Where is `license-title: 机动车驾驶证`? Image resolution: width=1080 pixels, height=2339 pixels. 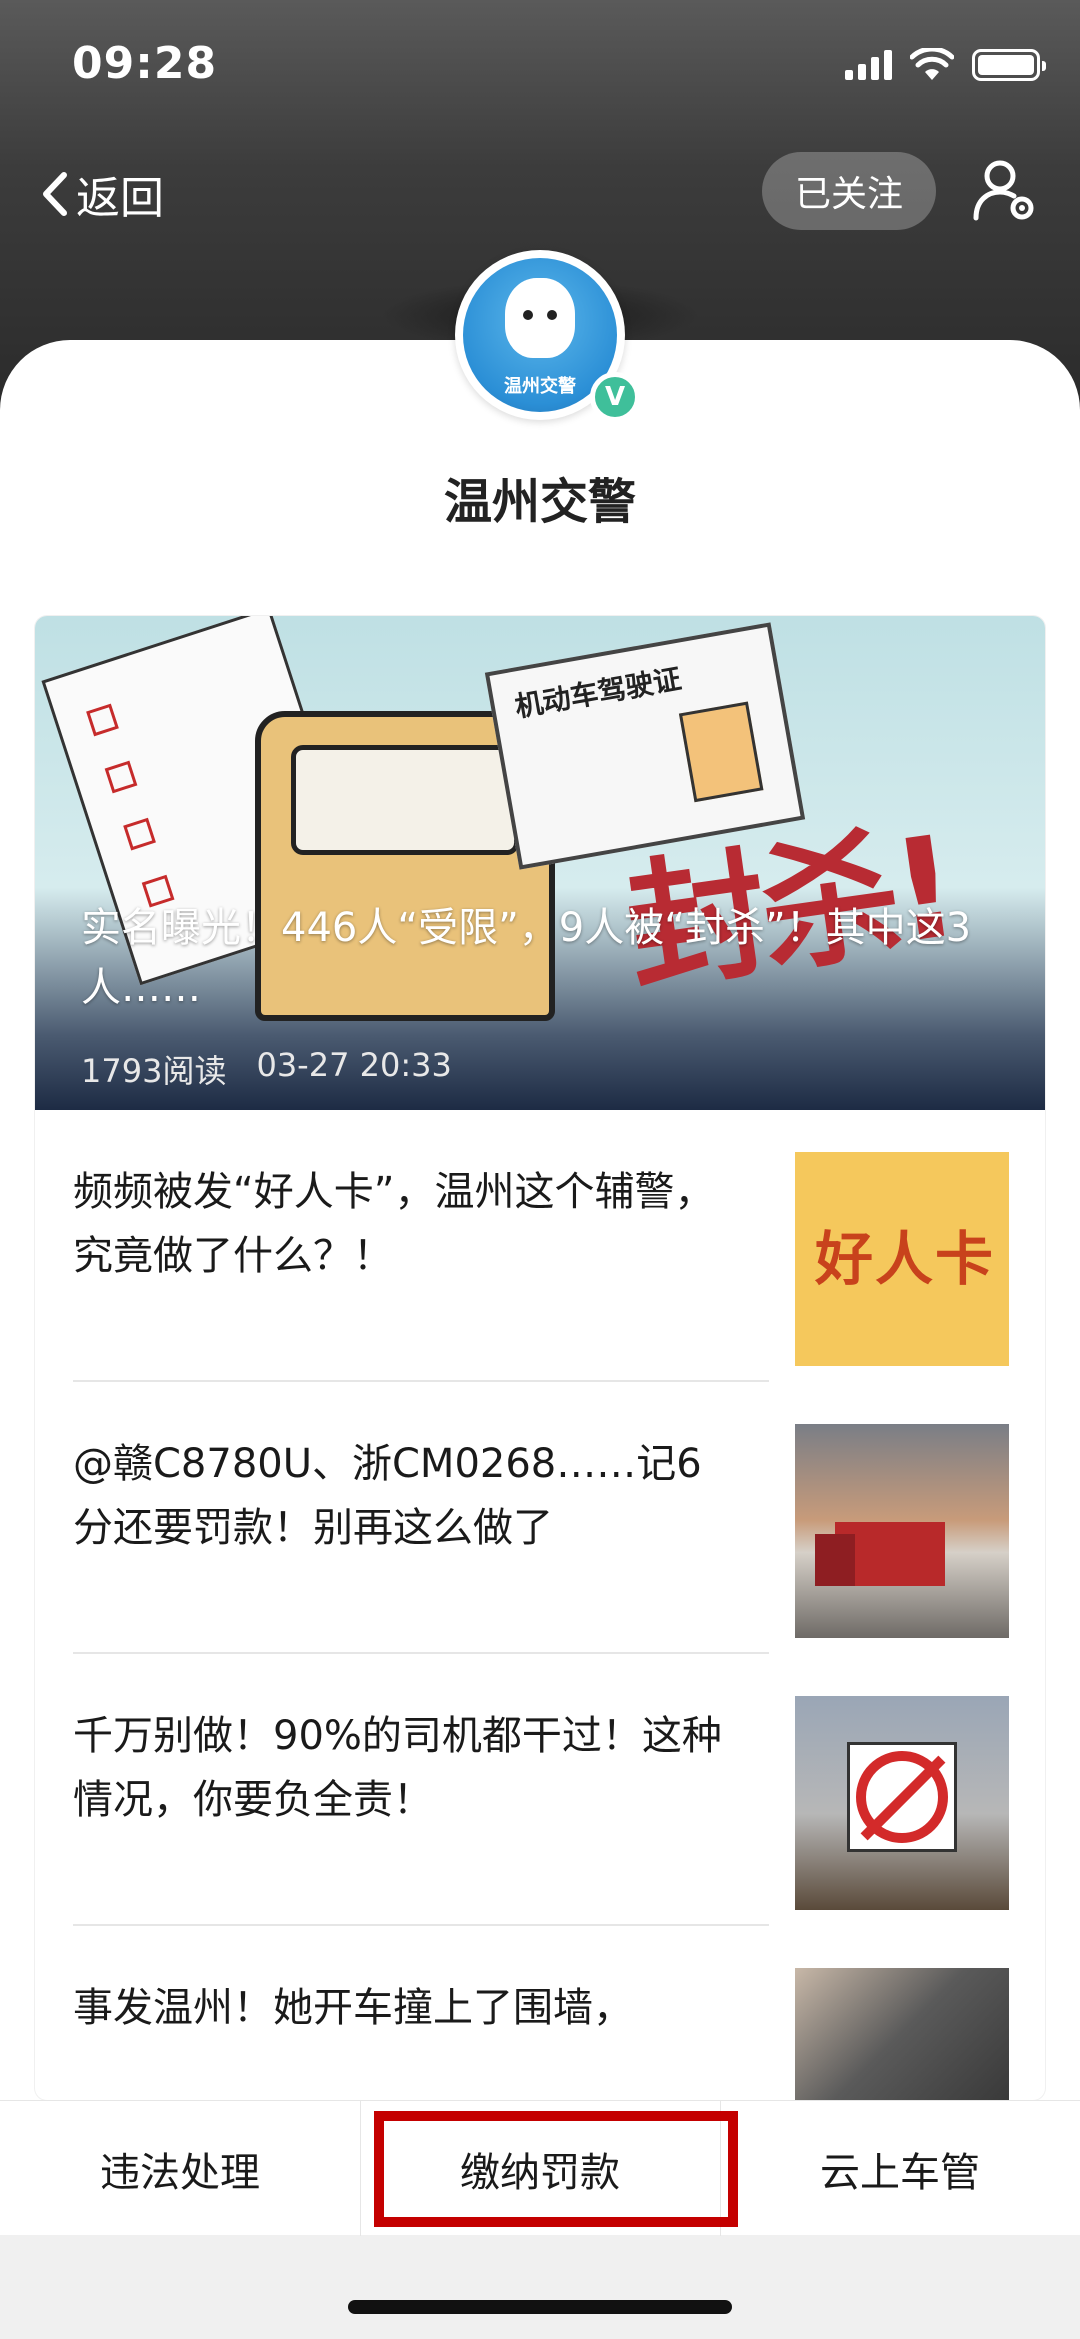
license-title: 机动车驾驶证 is located at coordinates (598, 693).